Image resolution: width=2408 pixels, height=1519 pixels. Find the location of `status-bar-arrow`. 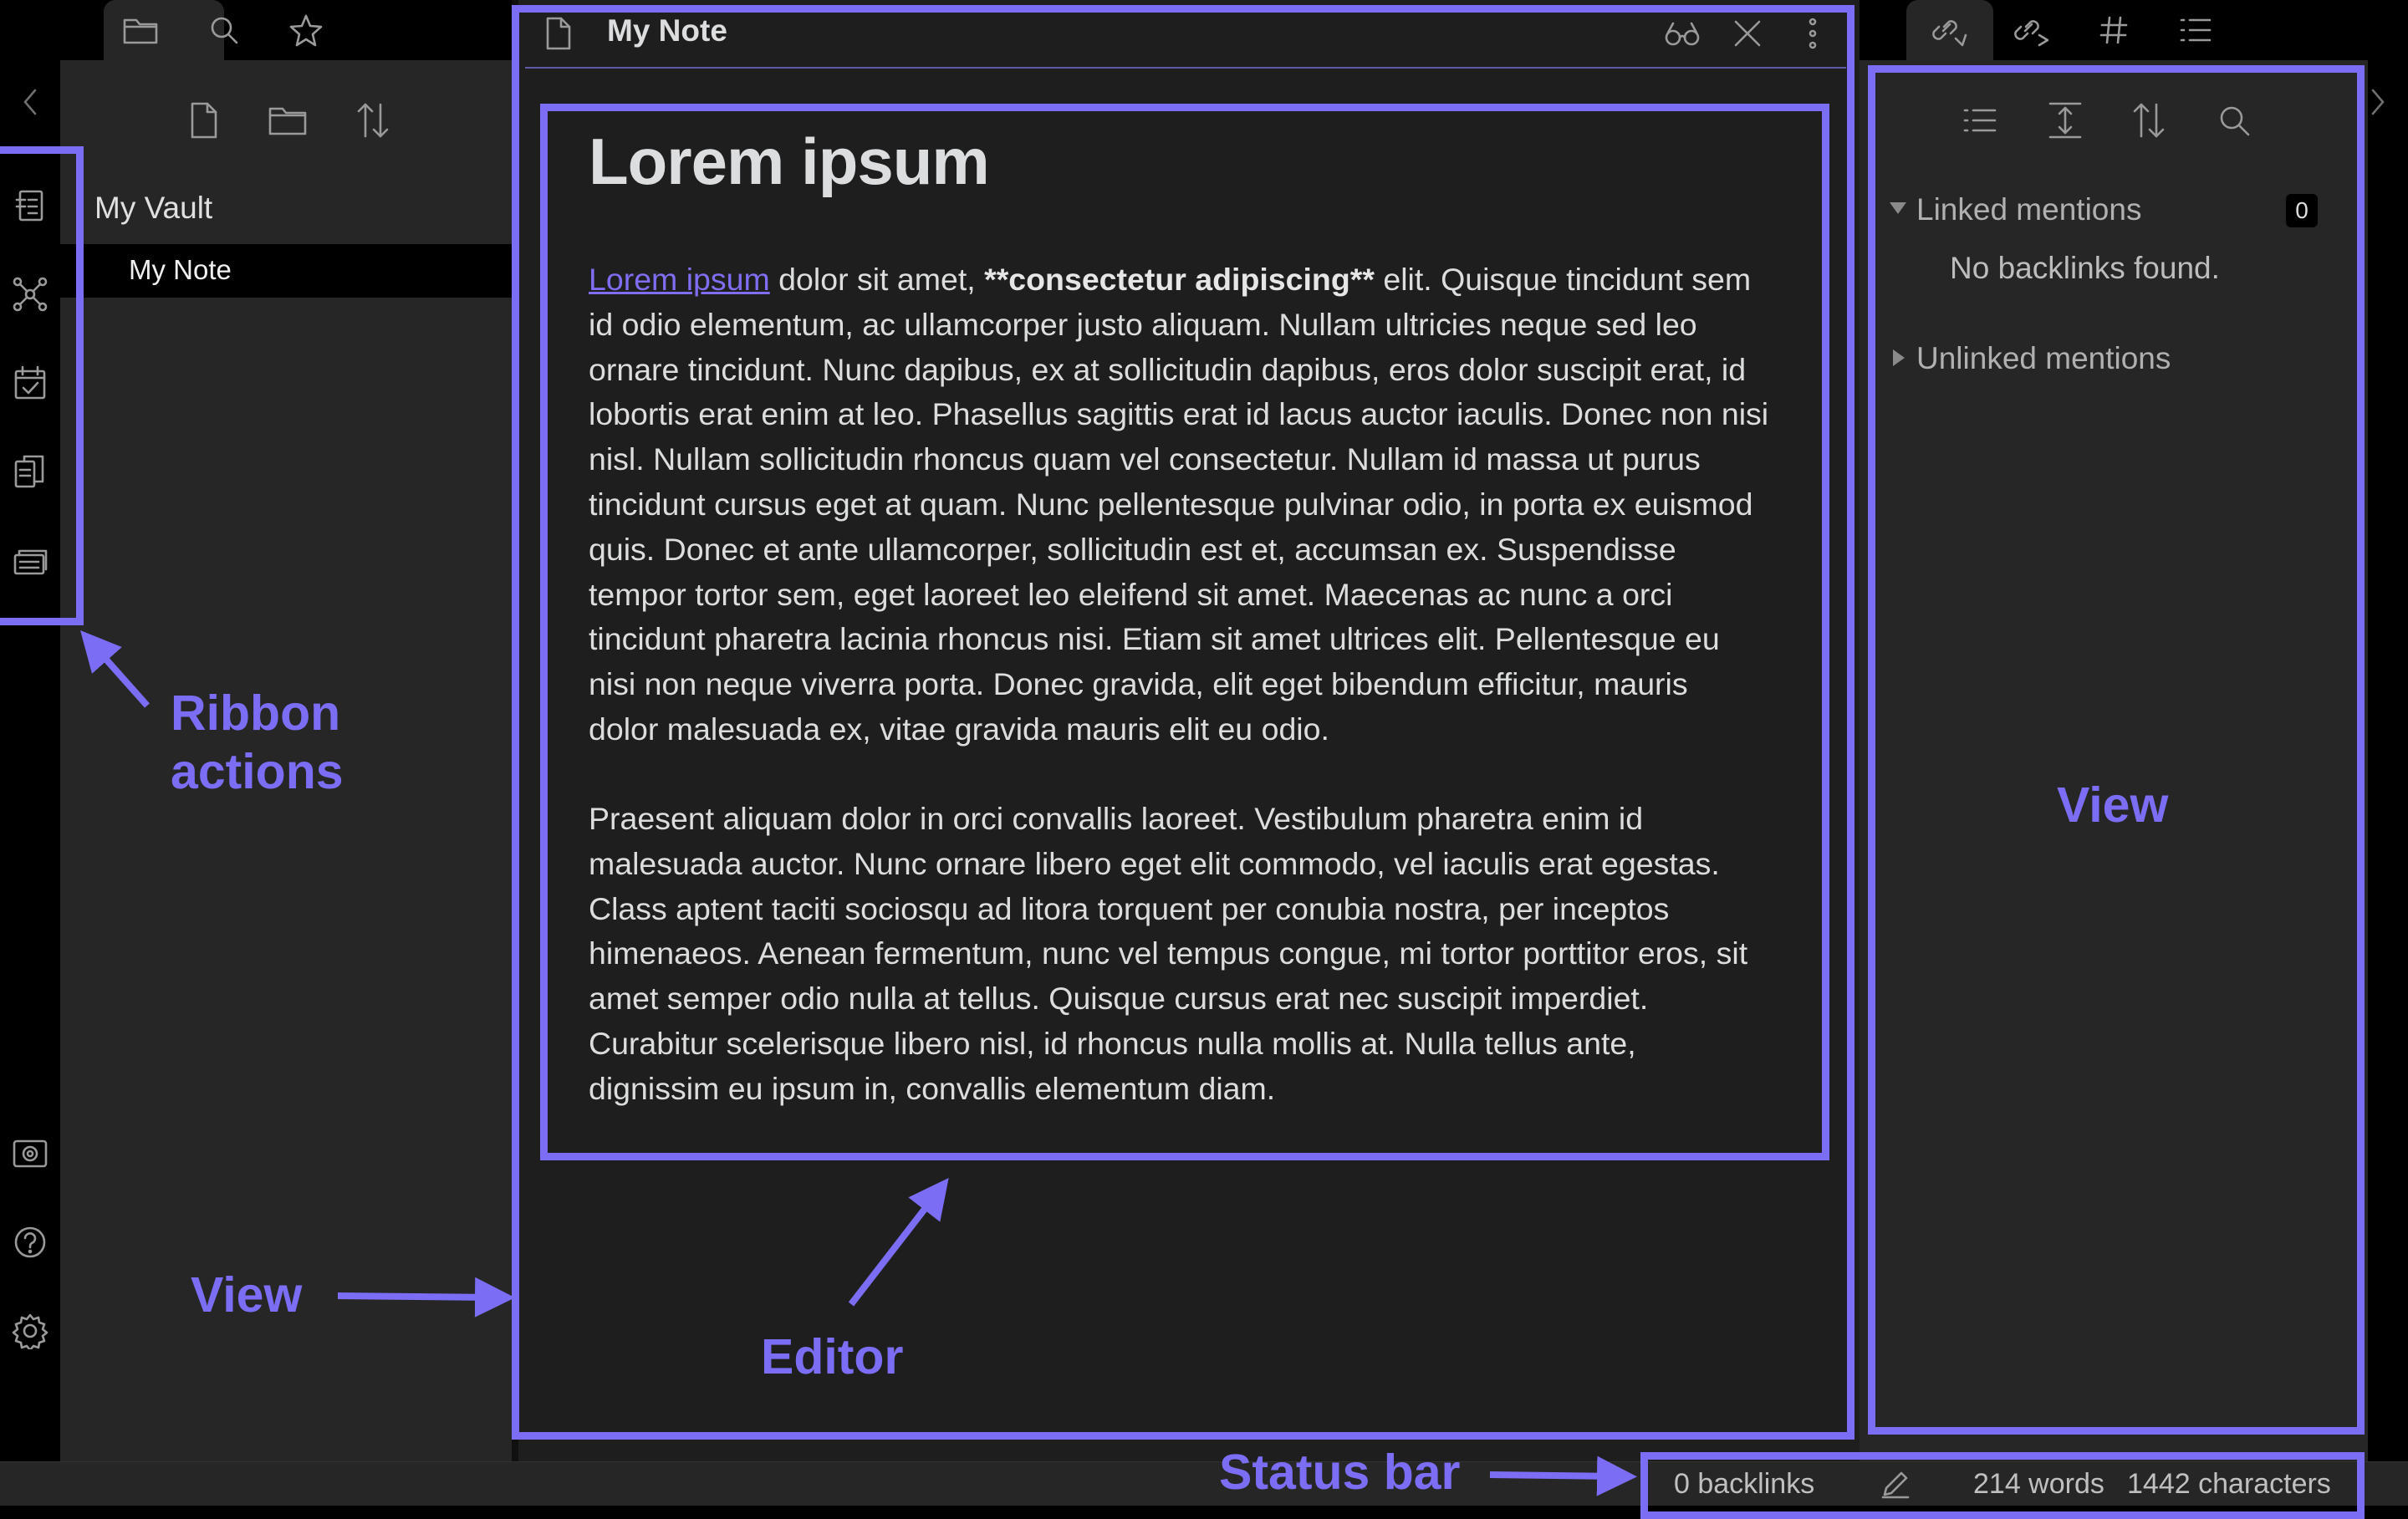

status-bar-arrow is located at coordinates (1563, 1475).